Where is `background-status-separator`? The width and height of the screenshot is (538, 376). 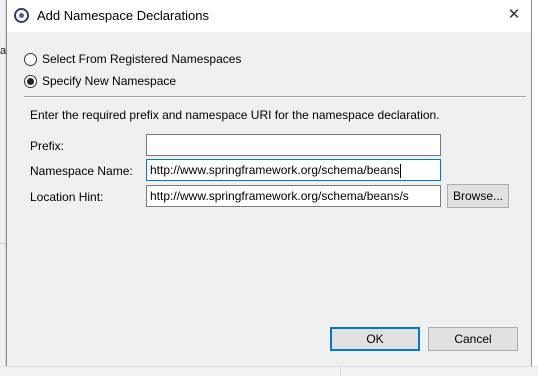
background-status-separator is located at coordinates (340, 371).